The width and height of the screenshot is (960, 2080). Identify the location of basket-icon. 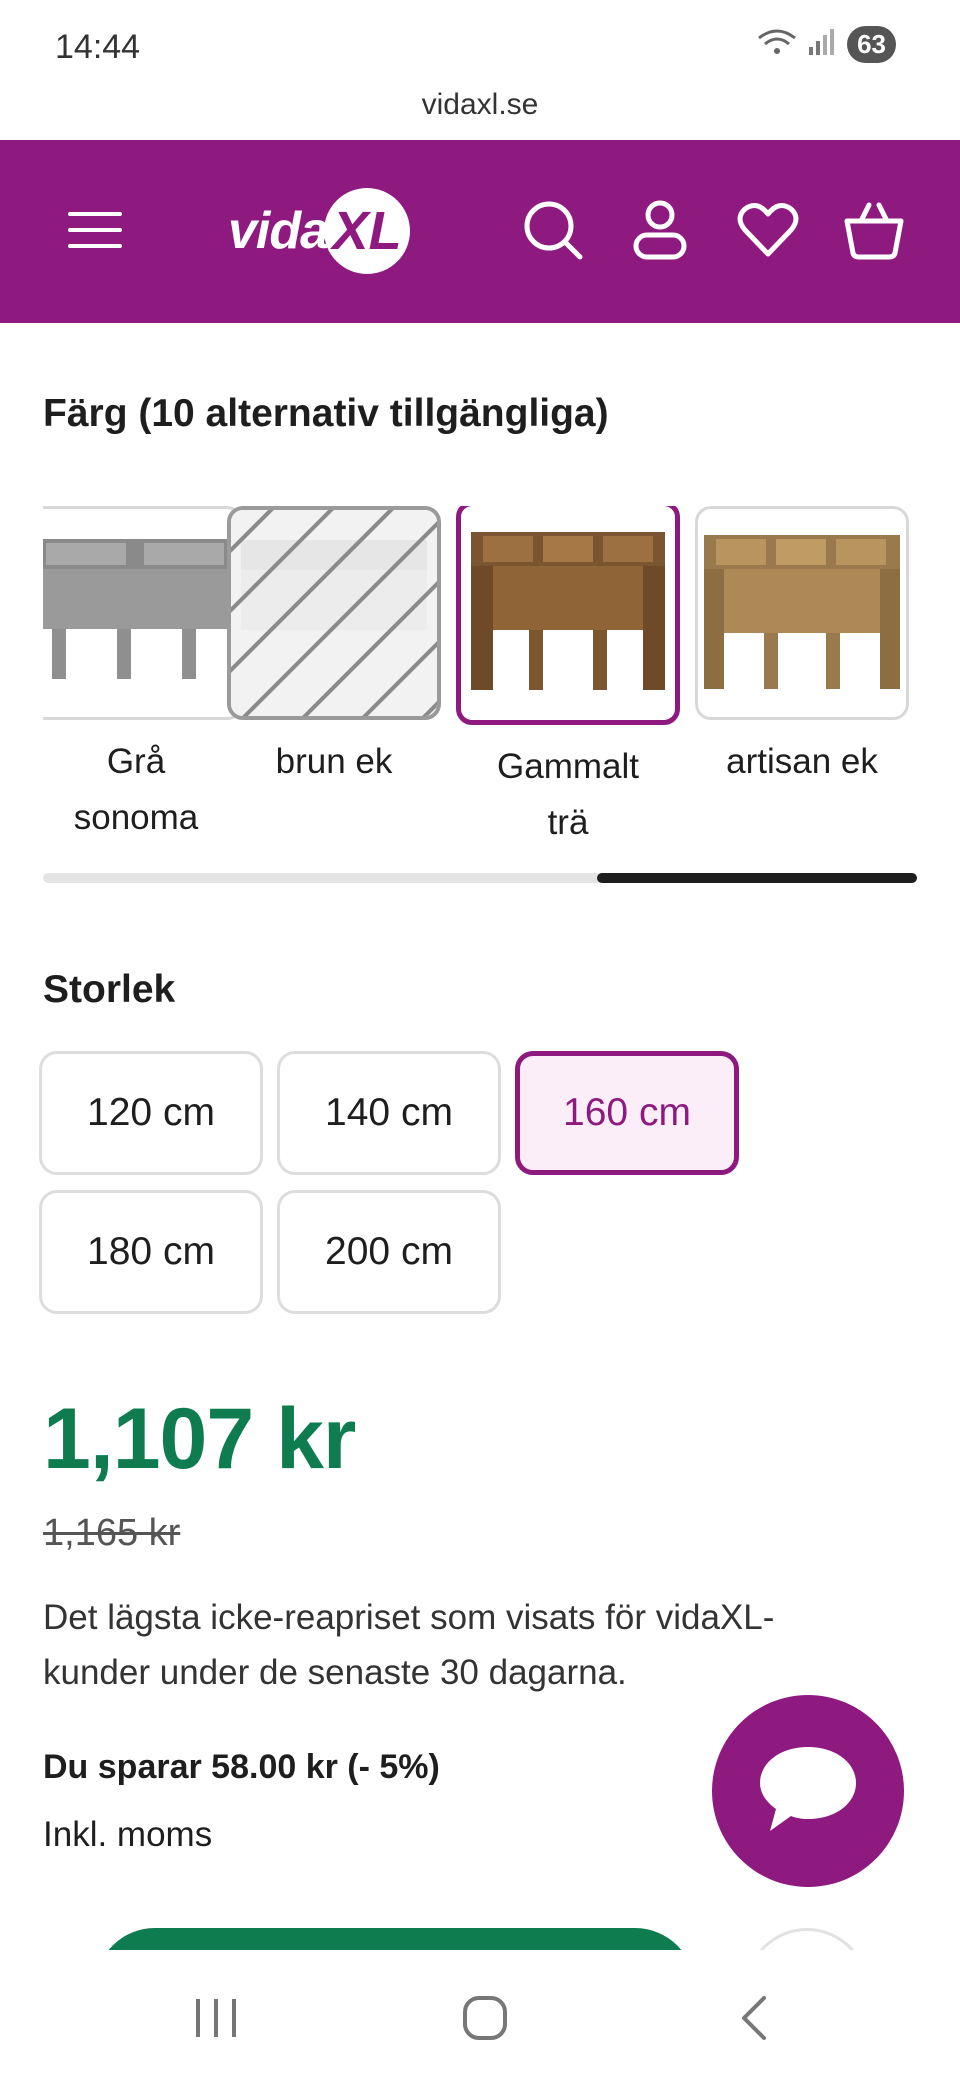
(874, 230).